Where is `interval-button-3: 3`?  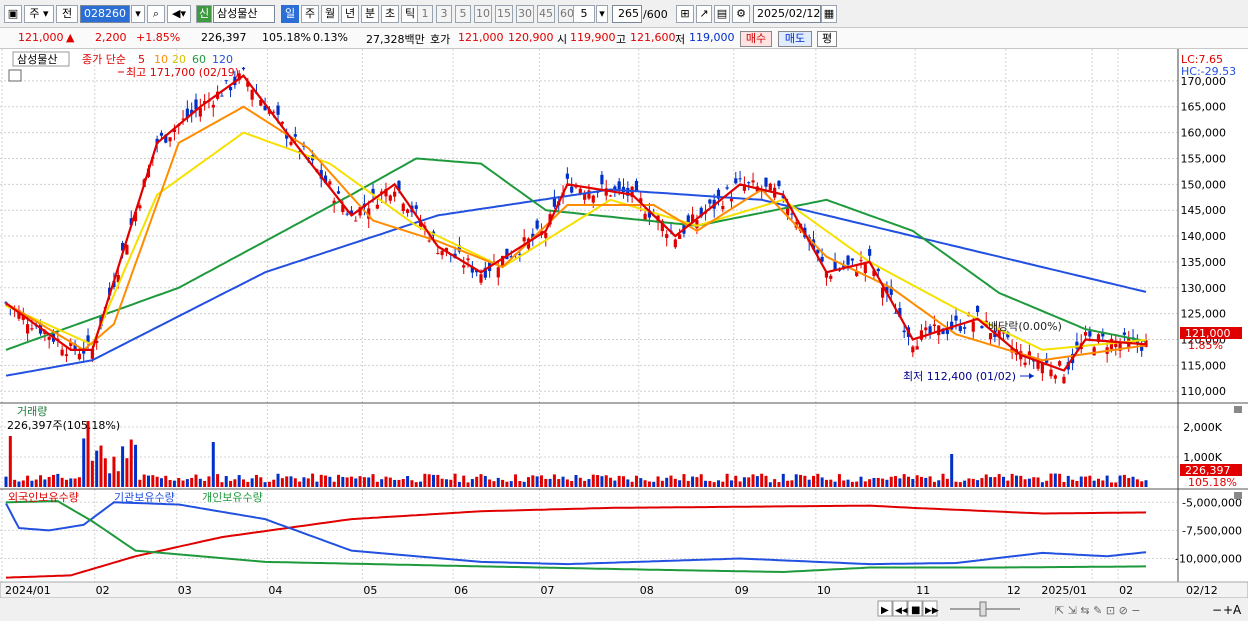 interval-button-3: 3 is located at coordinates (444, 14).